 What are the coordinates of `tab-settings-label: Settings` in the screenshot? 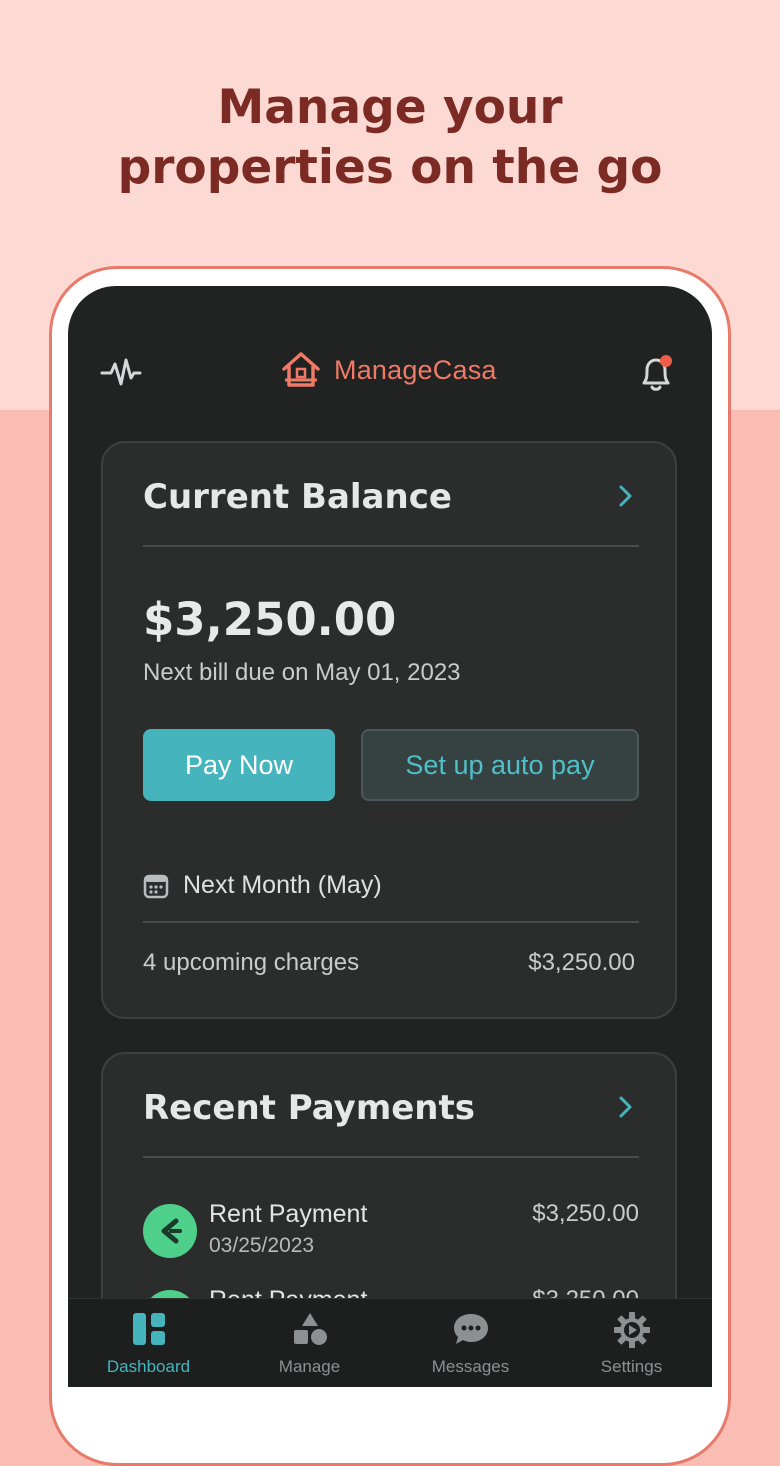 It's located at (631, 1366).